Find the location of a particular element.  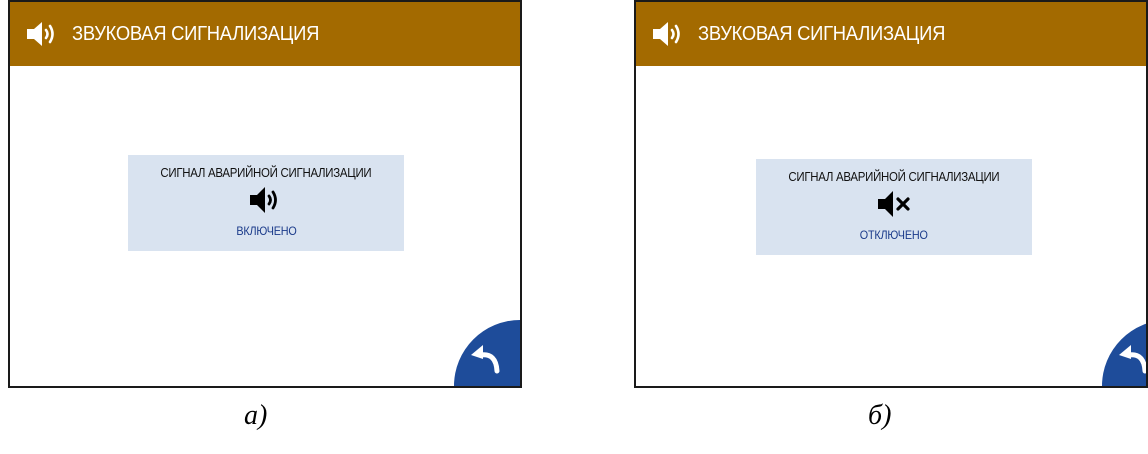

caption-b: б) is located at coordinates (880, 415).